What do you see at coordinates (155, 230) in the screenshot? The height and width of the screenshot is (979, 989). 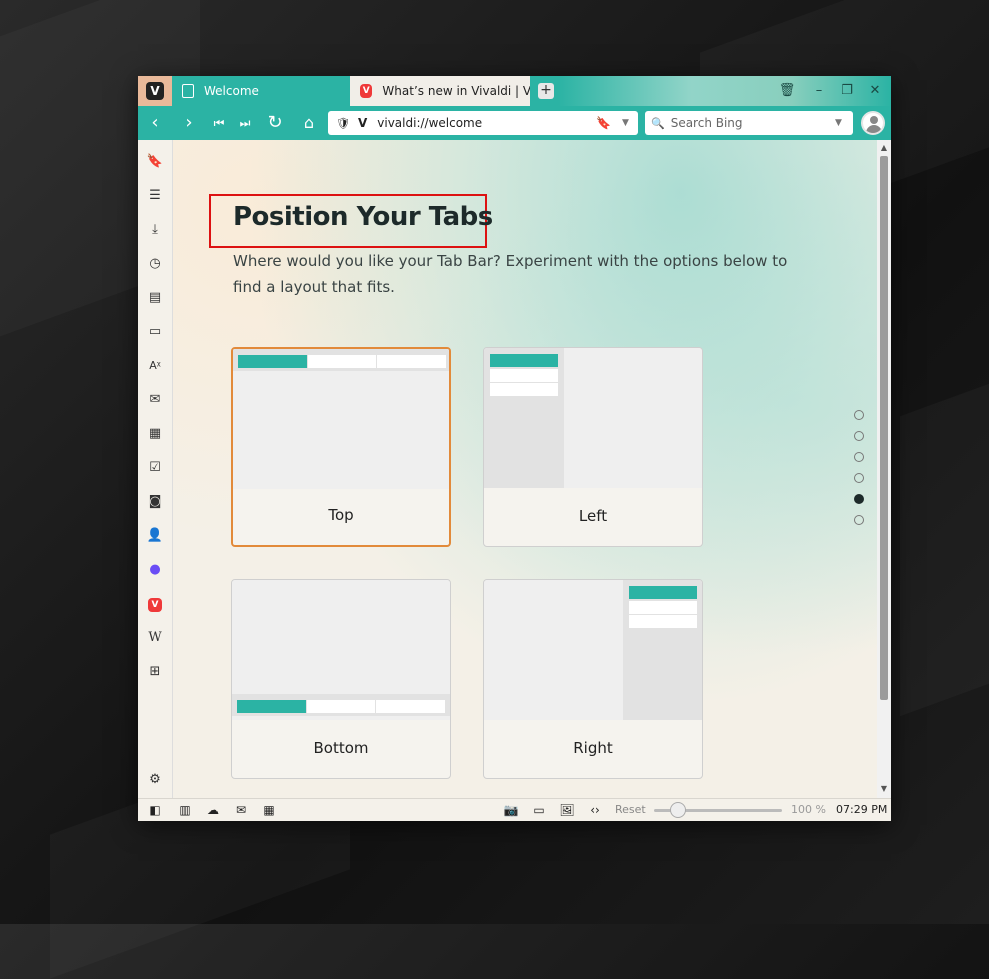 I see `downloads-icon: ⤓` at bounding box center [155, 230].